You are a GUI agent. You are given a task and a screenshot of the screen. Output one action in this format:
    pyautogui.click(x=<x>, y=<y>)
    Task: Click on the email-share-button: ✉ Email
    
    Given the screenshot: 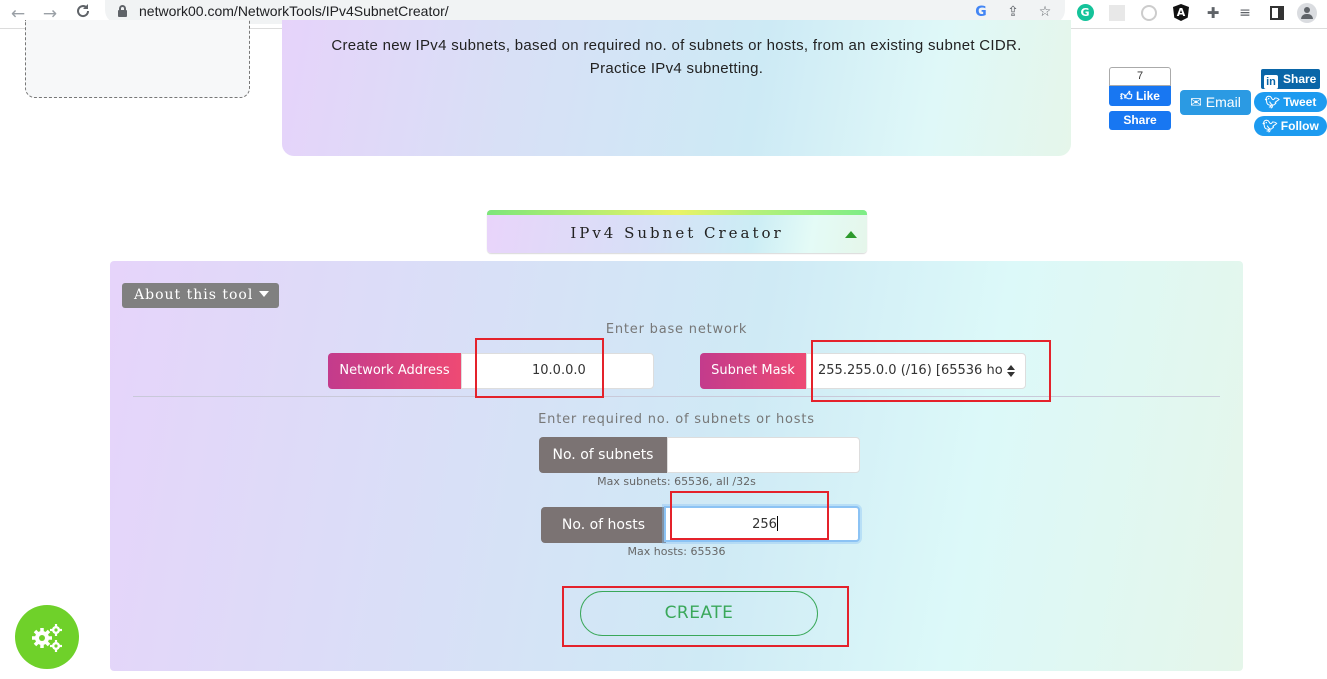 What is the action you would take?
    pyautogui.click(x=1215, y=102)
    